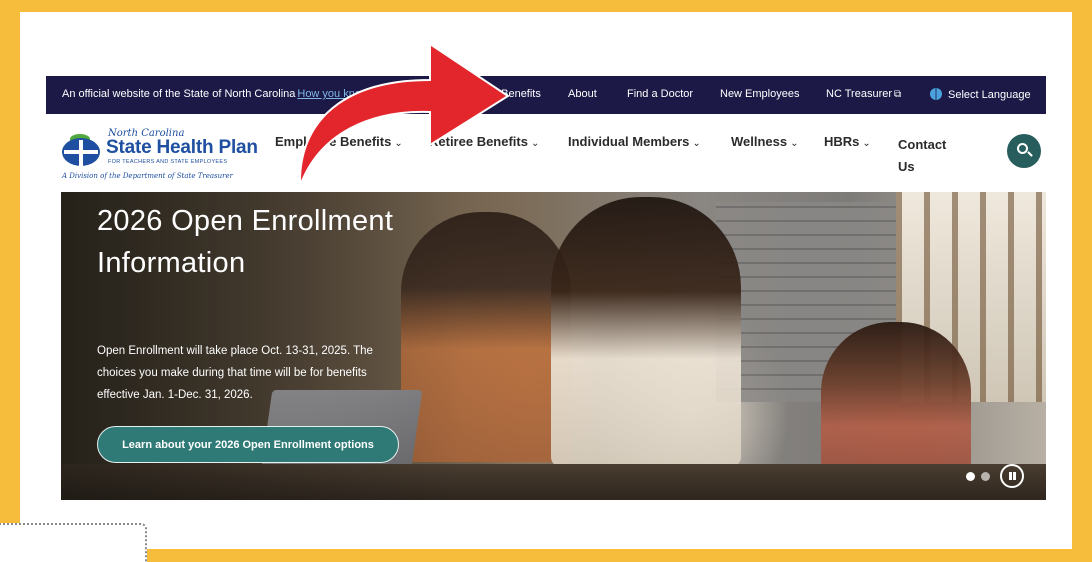 The width and height of the screenshot is (1092, 562). I want to click on nav-wellness: Wellness ⌄, so click(765, 141).